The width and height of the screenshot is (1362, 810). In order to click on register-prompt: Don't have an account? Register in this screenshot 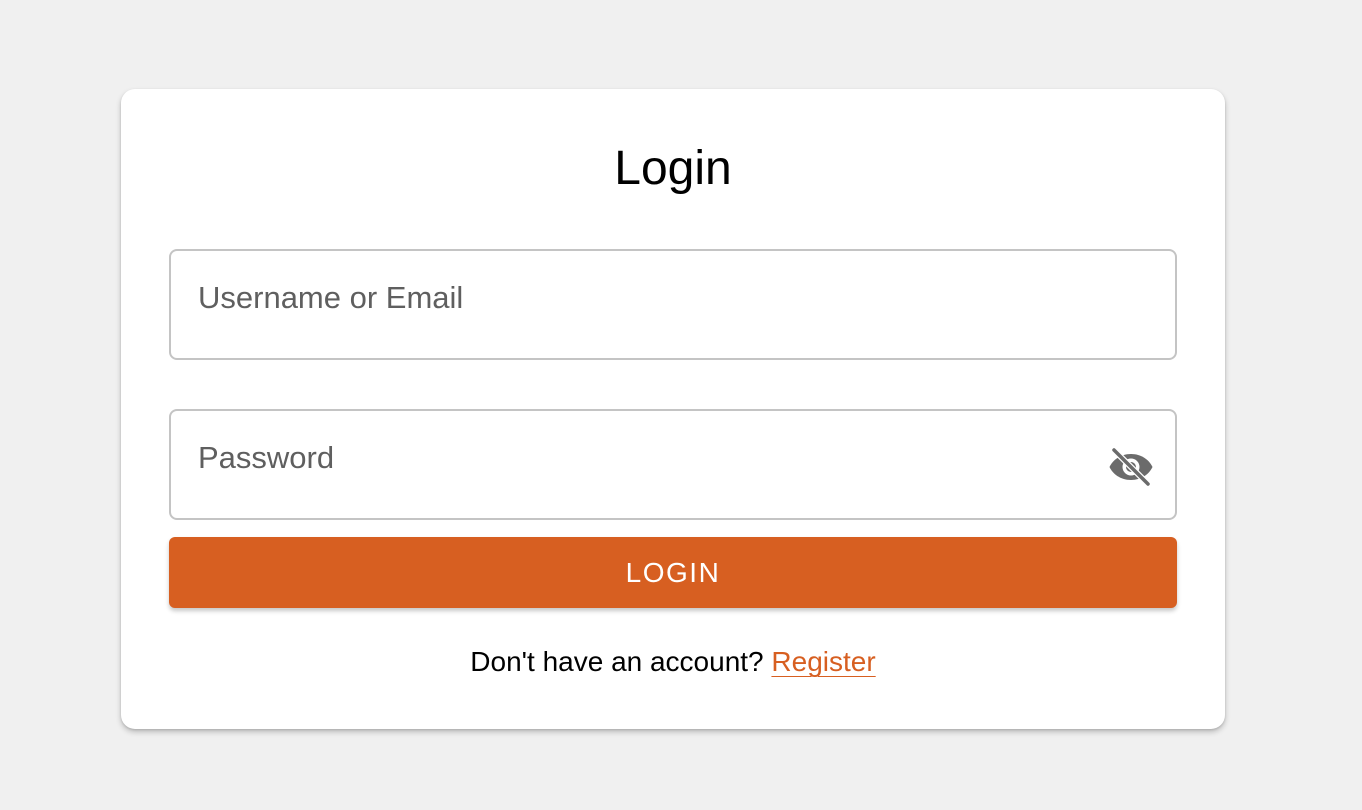, I will do `click(673, 662)`.